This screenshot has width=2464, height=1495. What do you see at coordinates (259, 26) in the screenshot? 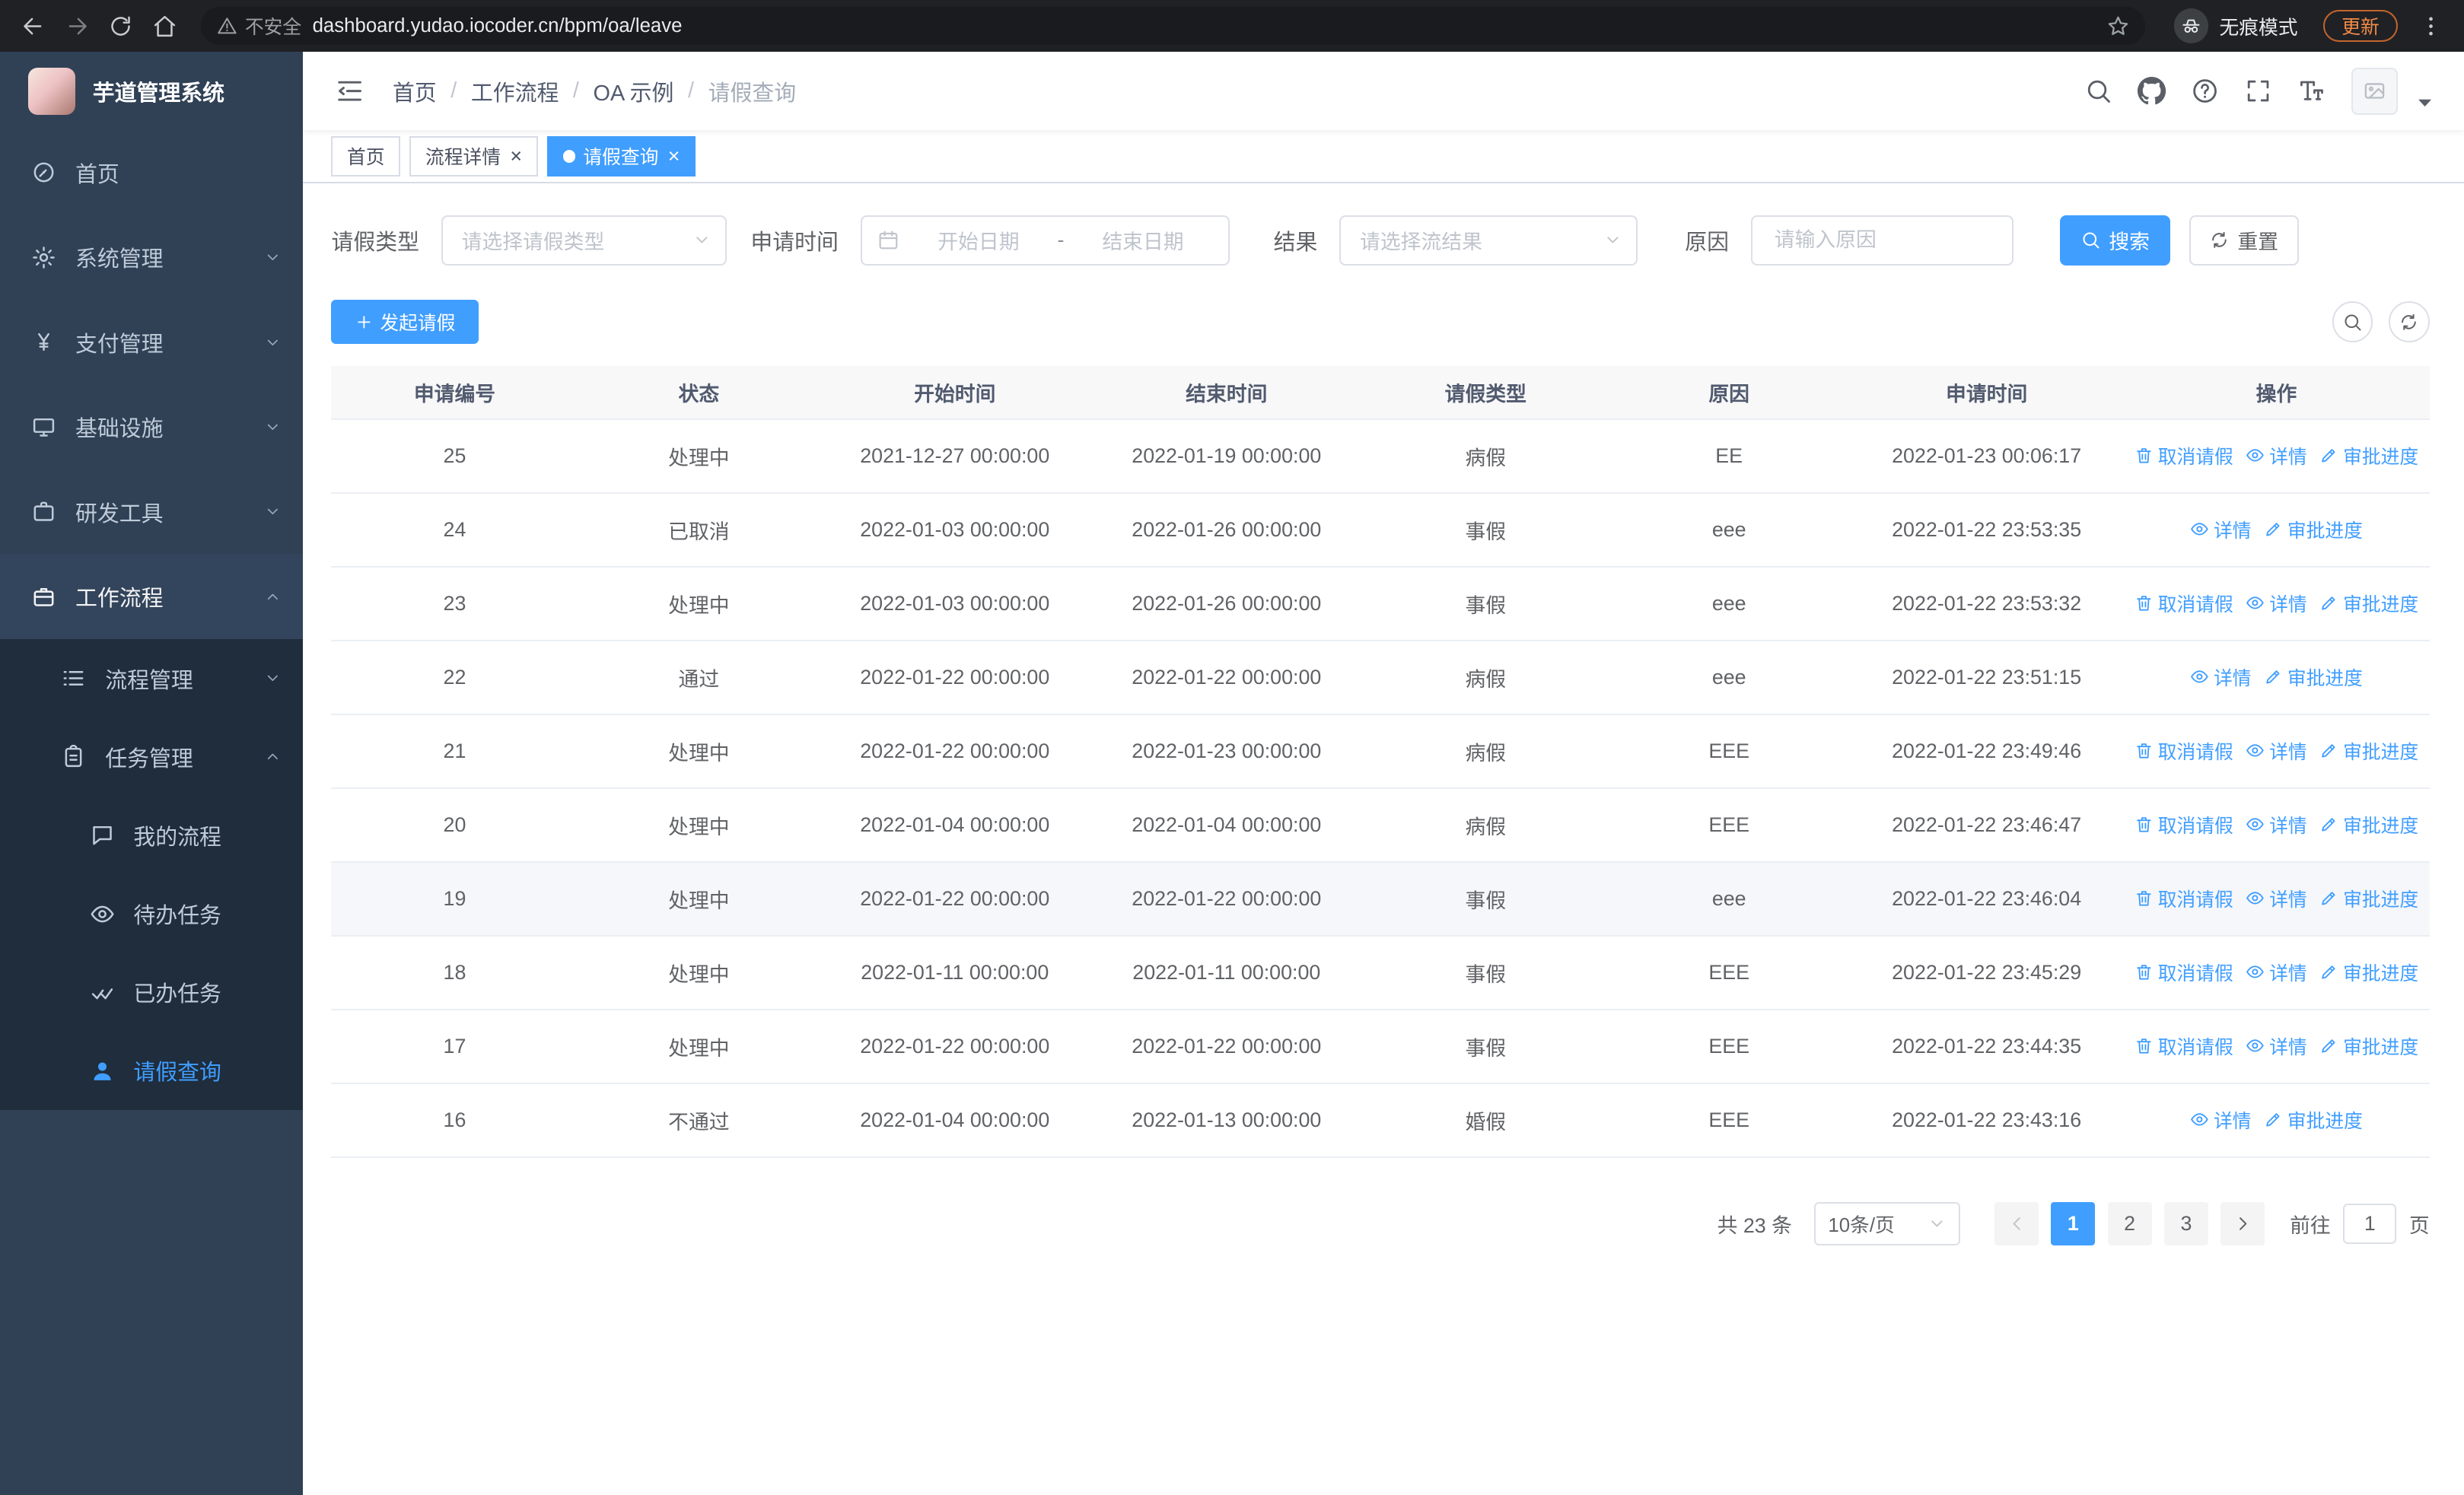
I see `security-status: 不安全` at bounding box center [259, 26].